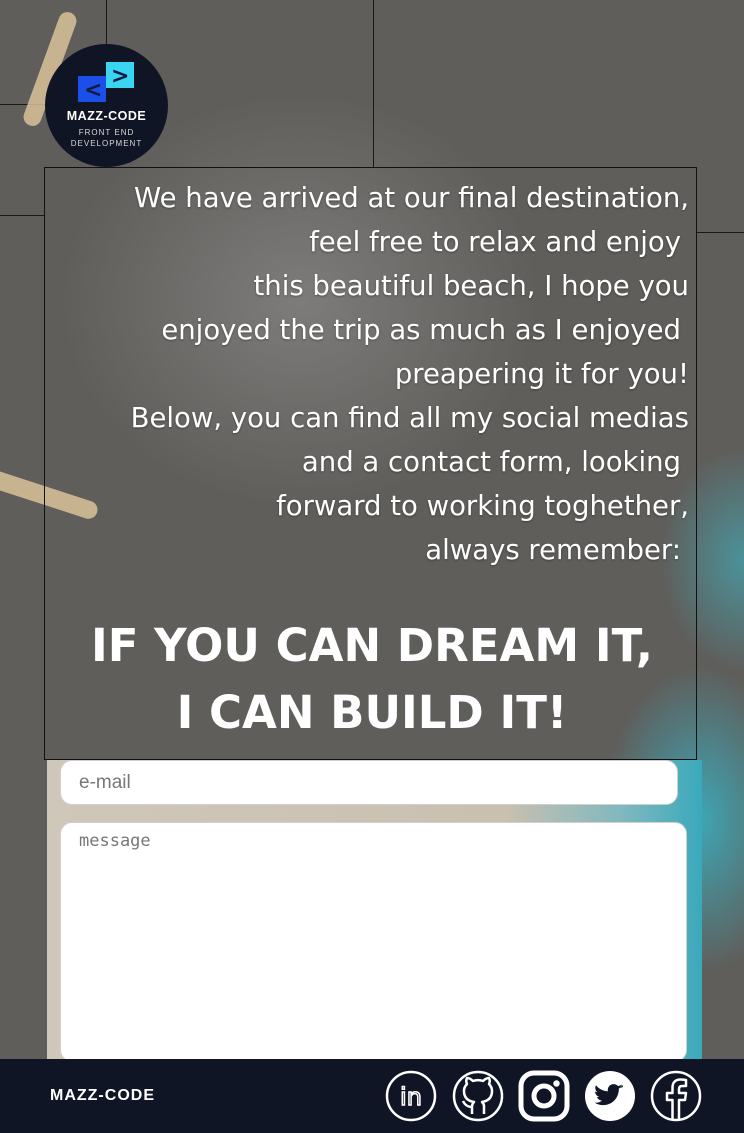  I want to click on instagram-icon, so click(544, 1096).